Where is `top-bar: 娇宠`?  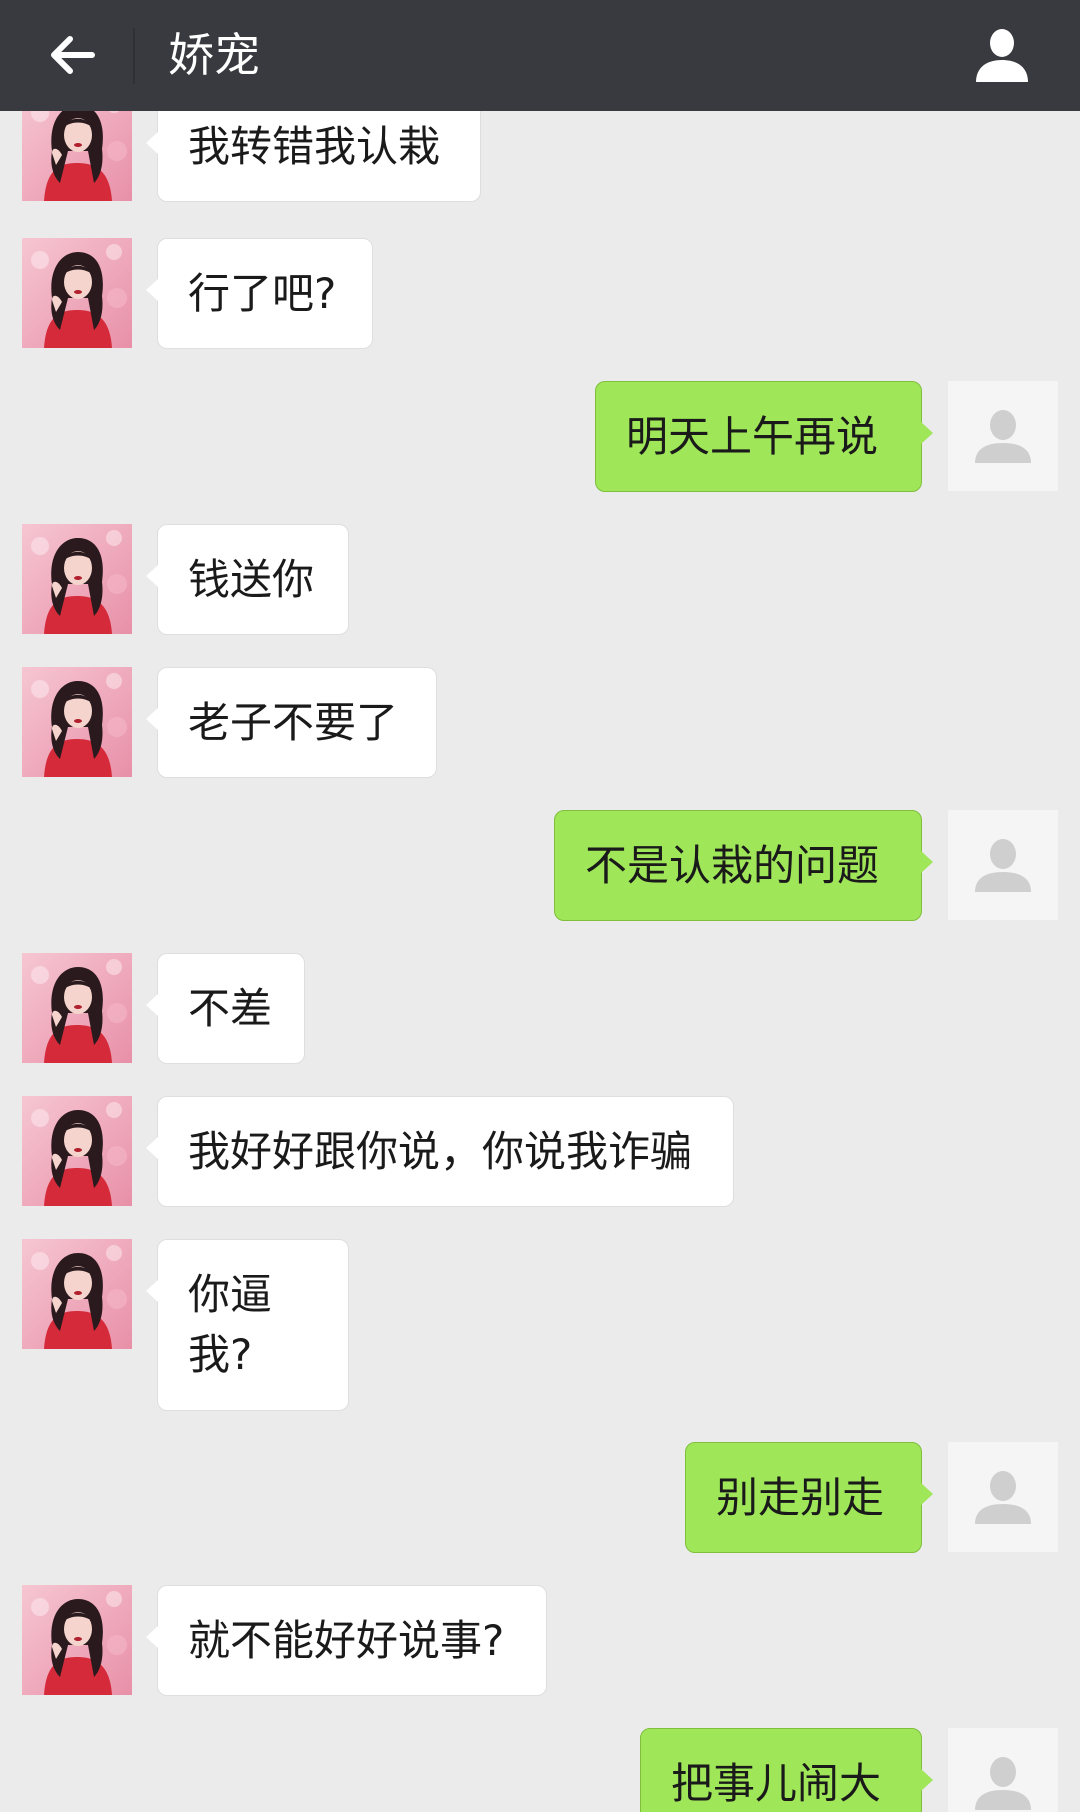 top-bar: 娇宠 is located at coordinates (540, 55).